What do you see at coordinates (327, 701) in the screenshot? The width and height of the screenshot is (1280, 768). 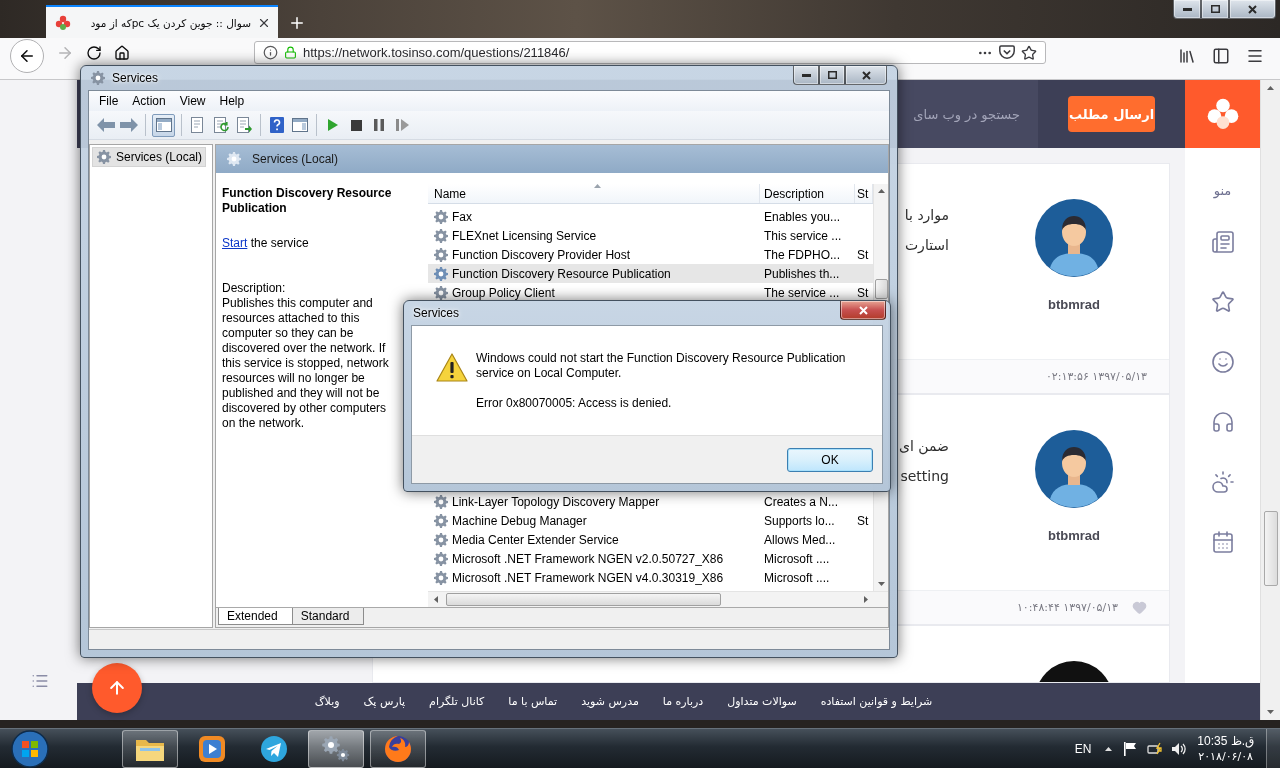 I see `footer-link: وبلاگ` at bounding box center [327, 701].